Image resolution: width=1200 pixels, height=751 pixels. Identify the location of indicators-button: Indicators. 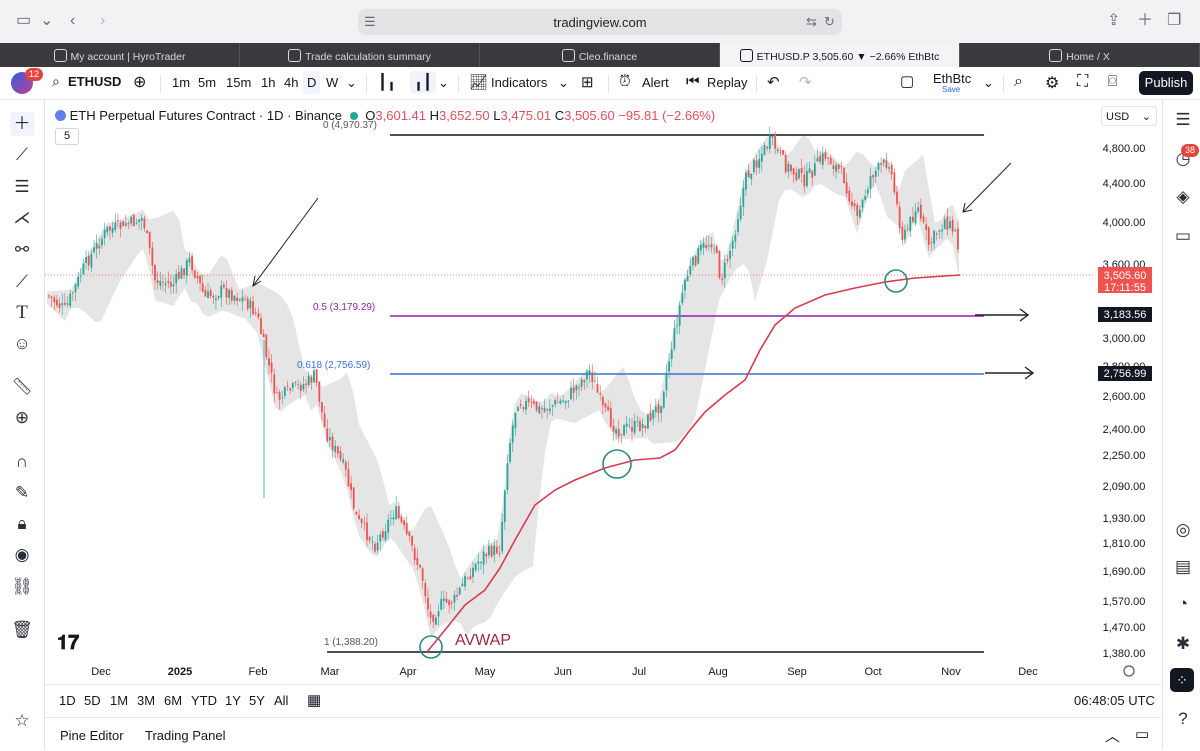
(519, 82).